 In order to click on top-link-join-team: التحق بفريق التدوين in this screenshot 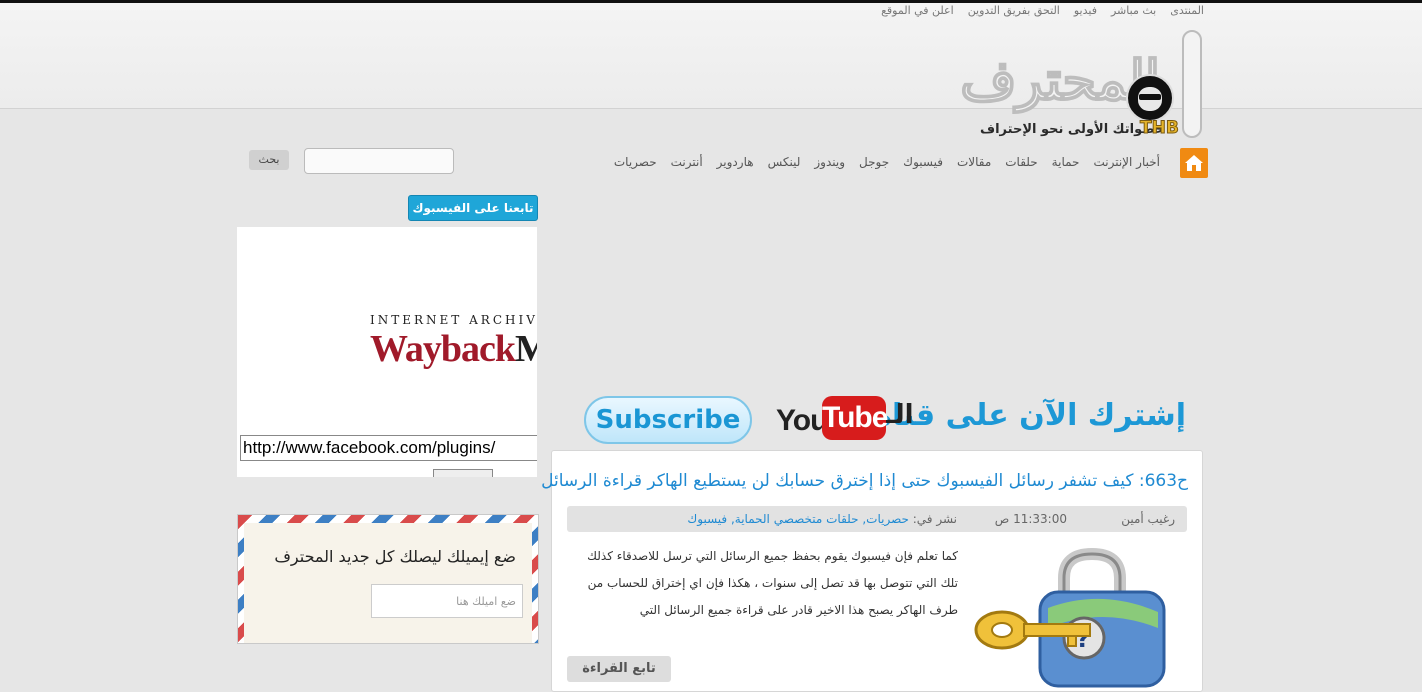, I will do `click(1014, 10)`.